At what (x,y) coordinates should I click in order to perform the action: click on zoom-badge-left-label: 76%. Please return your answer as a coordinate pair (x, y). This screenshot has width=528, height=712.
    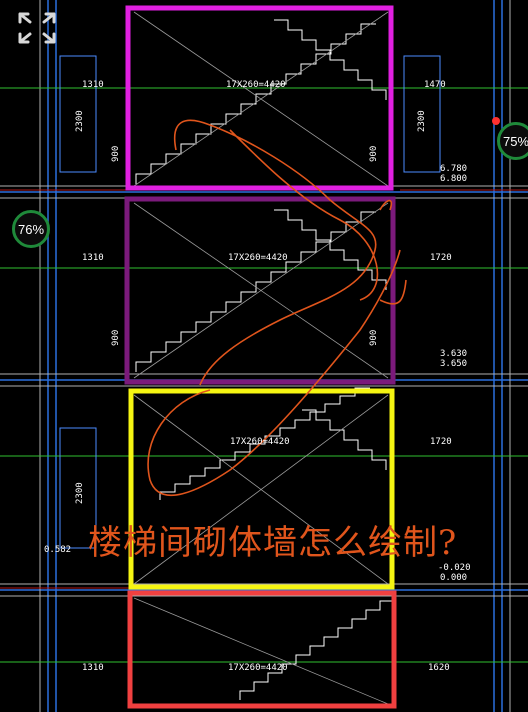
    Looking at the image, I should click on (31, 229).